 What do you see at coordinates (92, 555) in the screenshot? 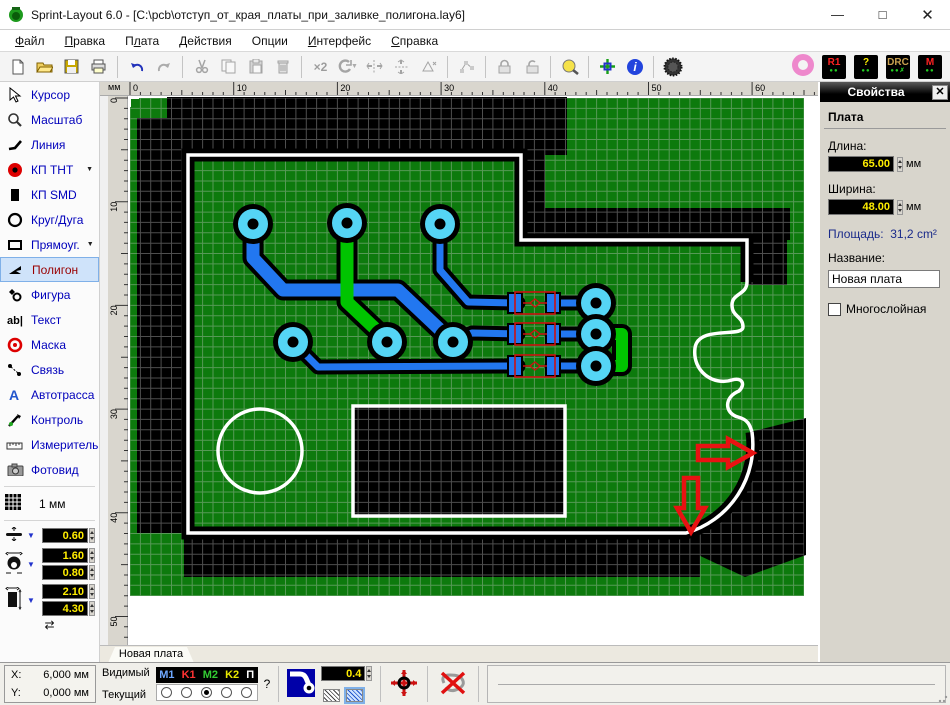
I see `pad-outer-spinner` at bounding box center [92, 555].